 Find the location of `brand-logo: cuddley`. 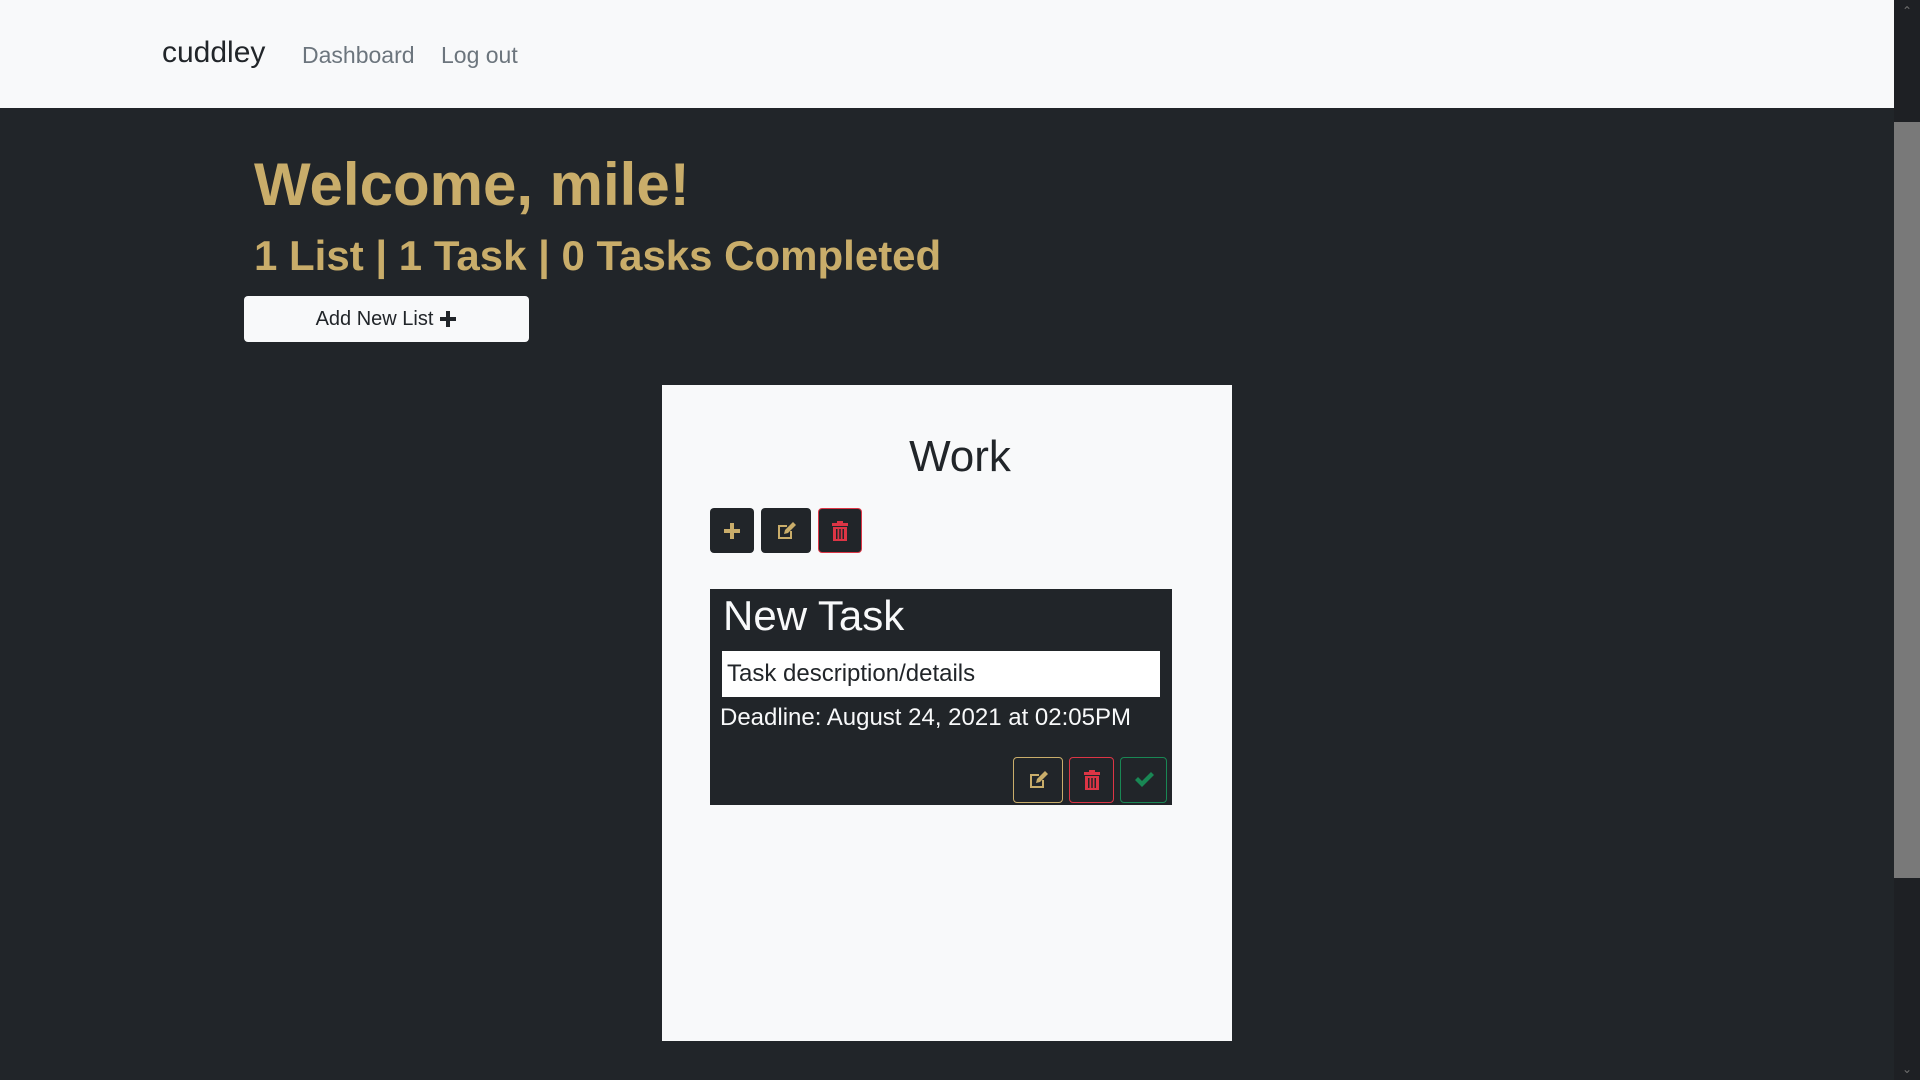

brand-logo: cuddley is located at coordinates (213, 53).